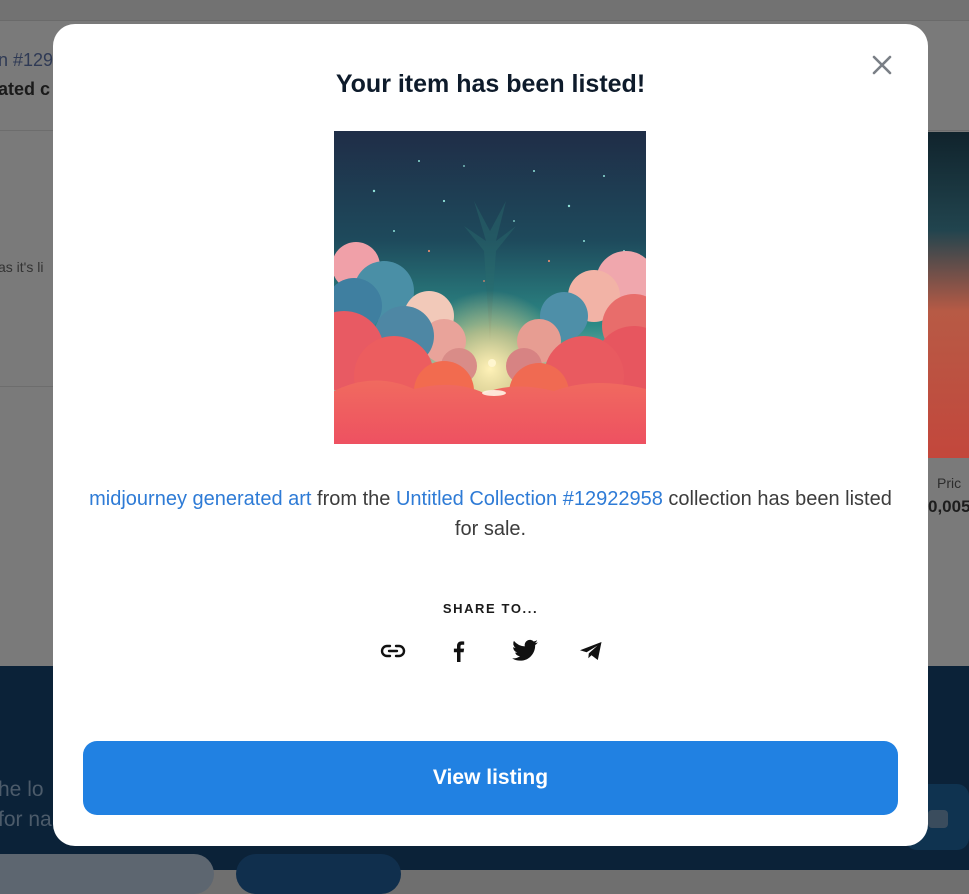  I want to click on background-button, so click(318, 874).